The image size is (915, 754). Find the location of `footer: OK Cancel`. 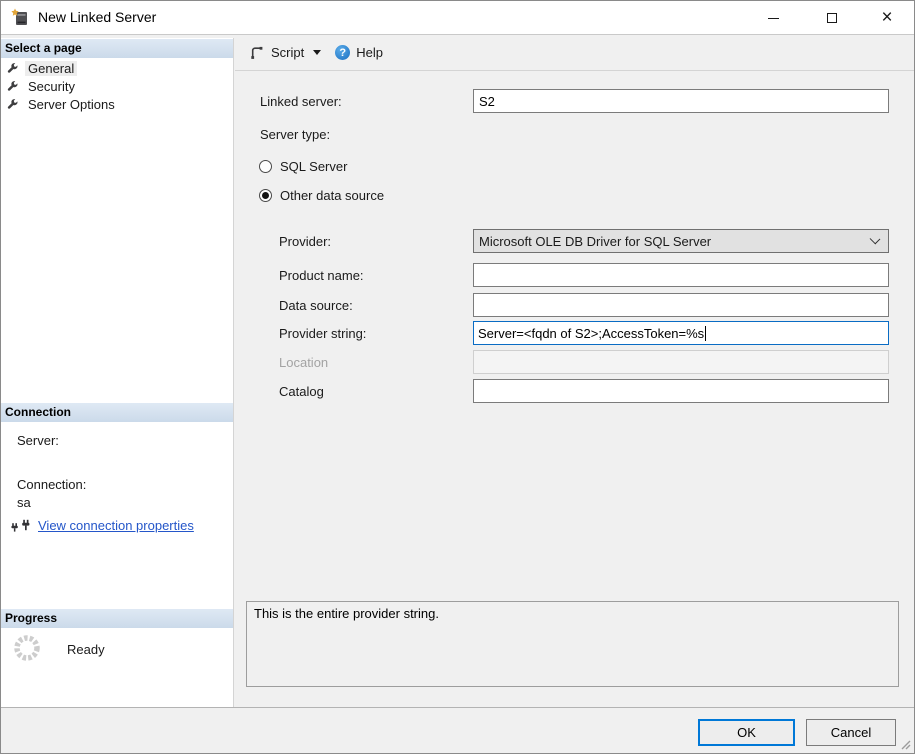

footer: OK Cancel is located at coordinates (457, 730).